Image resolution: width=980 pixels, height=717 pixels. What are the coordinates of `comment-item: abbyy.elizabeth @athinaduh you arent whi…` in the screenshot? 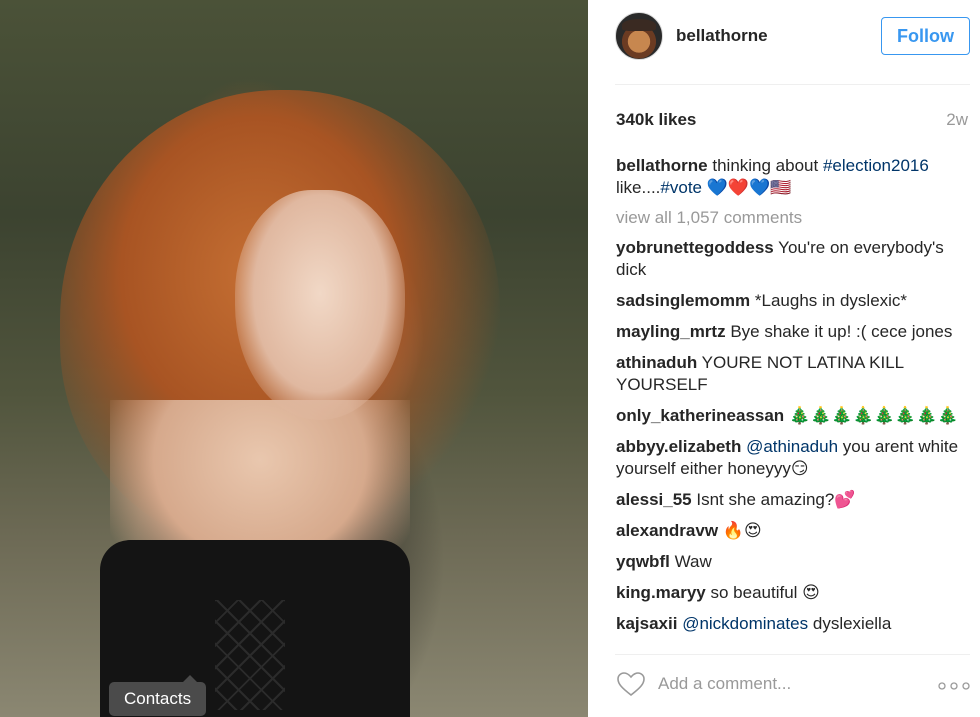 It's located at (793, 458).